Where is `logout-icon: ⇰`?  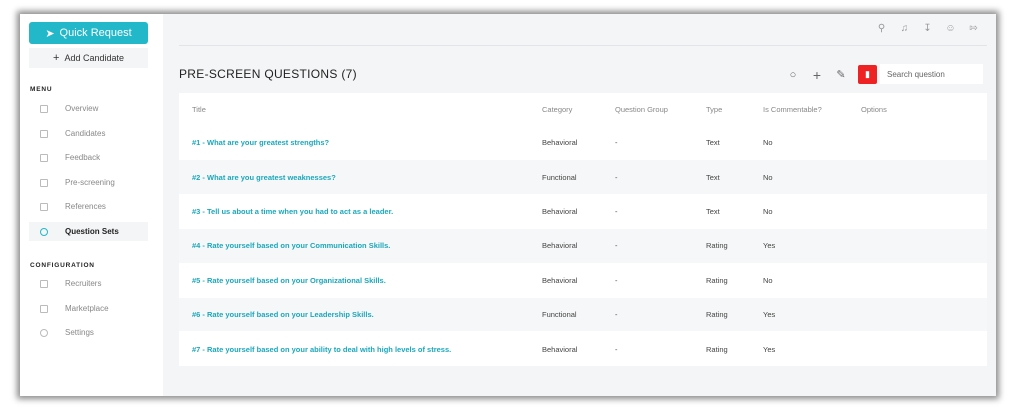
logout-icon: ⇰ is located at coordinates (973, 28).